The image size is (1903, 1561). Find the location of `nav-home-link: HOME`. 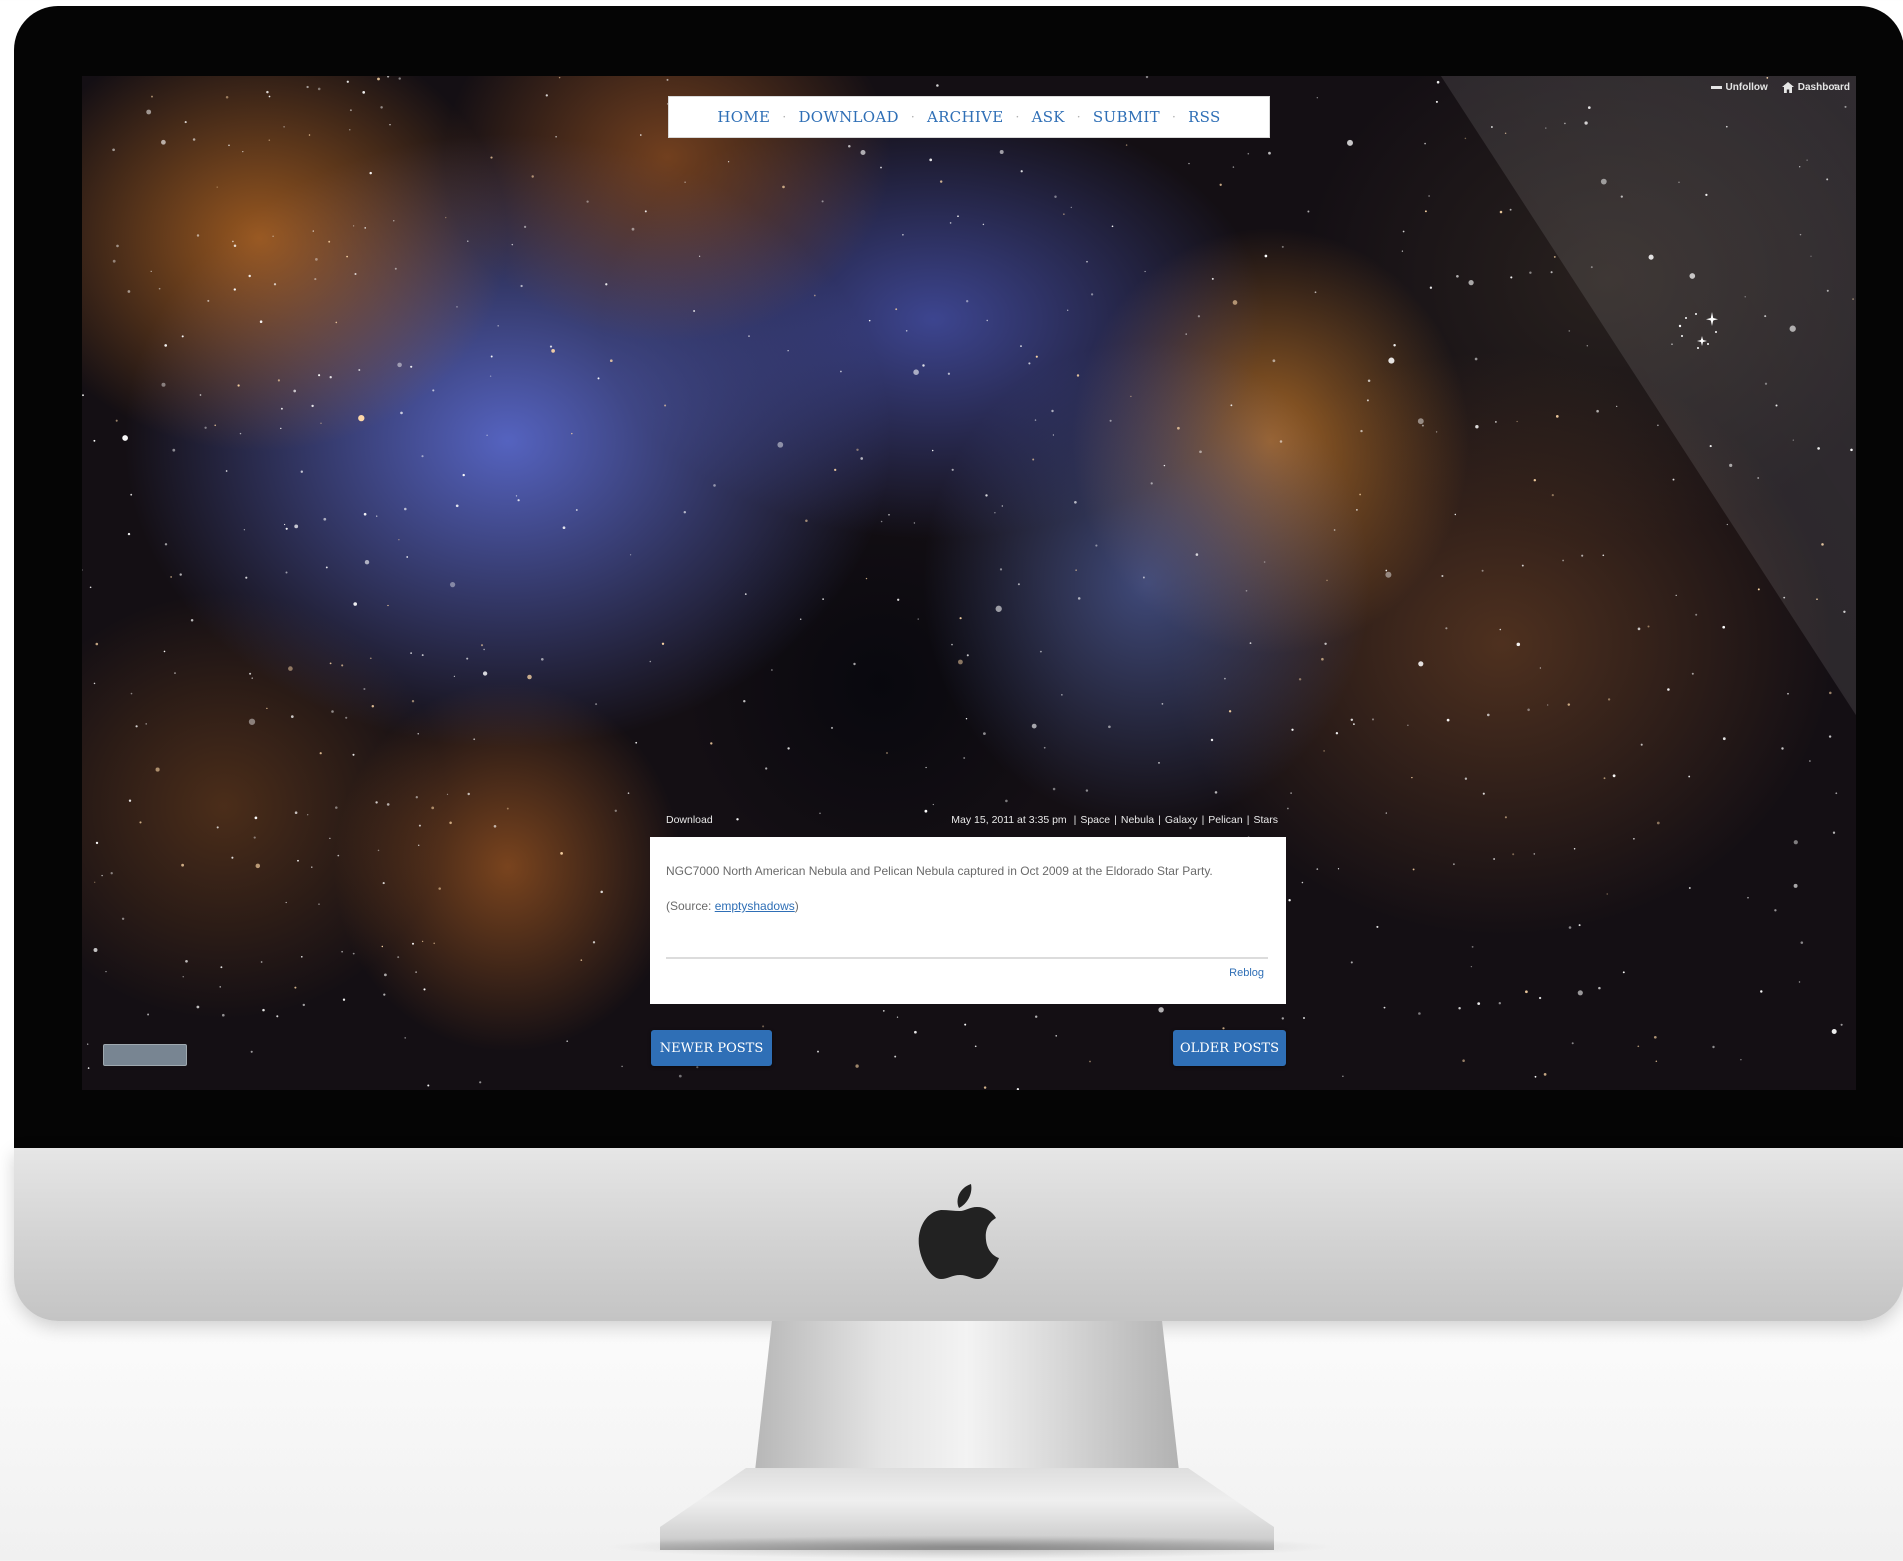

nav-home-link: HOME is located at coordinates (743, 117).